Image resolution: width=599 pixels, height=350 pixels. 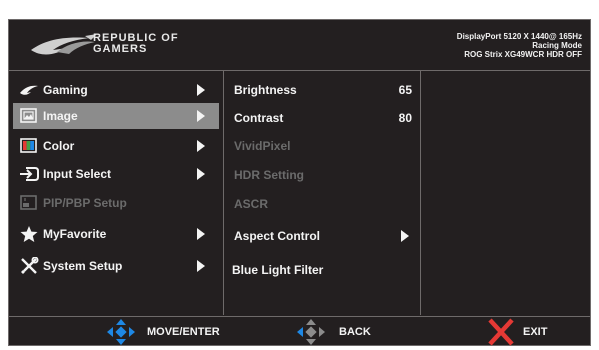 What do you see at coordinates (116, 146) in the screenshot?
I see `menu-item-color: Color` at bounding box center [116, 146].